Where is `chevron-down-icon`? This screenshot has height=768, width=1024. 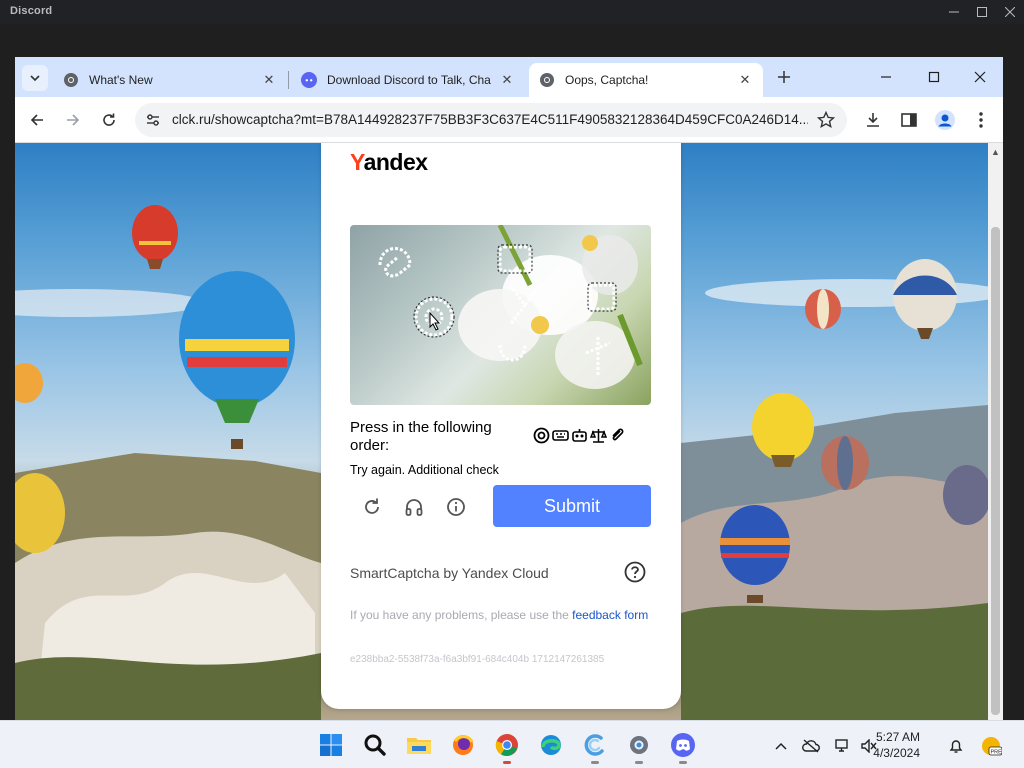
chevron-down-icon is located at coordinates (35, 78).